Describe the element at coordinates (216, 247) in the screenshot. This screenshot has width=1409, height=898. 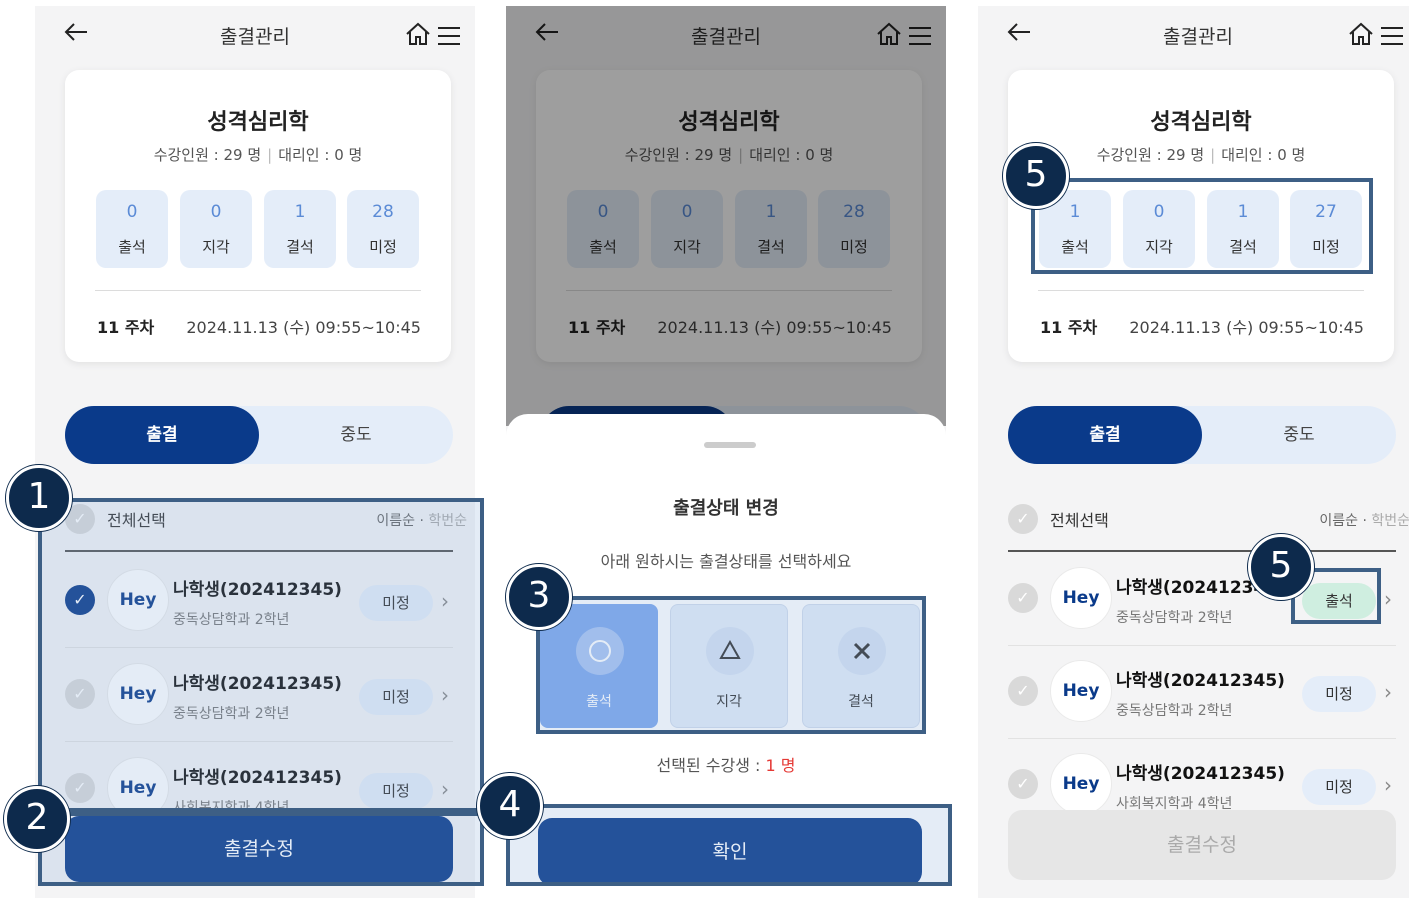
I see `stat-label: 지각` at that location.